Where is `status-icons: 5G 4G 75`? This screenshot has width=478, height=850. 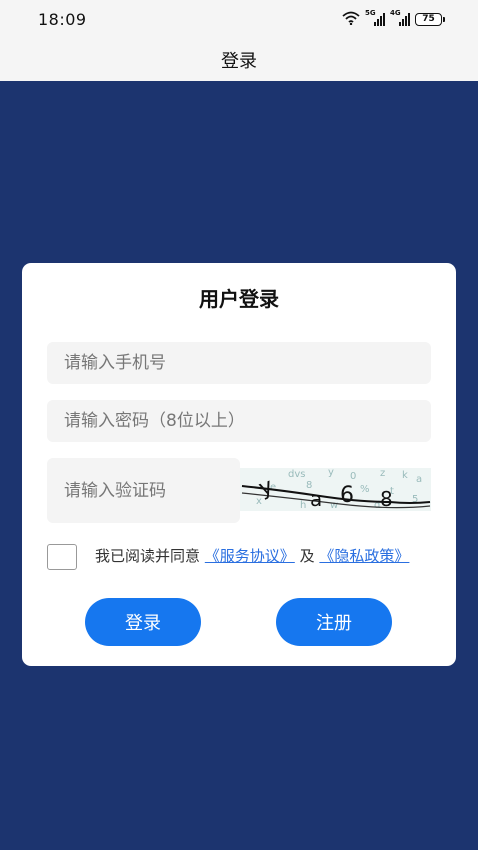 status-icons: 5G 4G 75 is located at coordinates (393, 19).